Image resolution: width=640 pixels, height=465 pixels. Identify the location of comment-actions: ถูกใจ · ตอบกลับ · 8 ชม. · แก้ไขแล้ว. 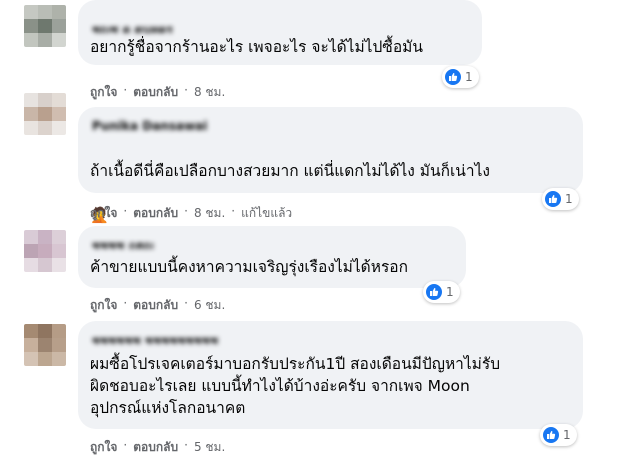
(191, 213).